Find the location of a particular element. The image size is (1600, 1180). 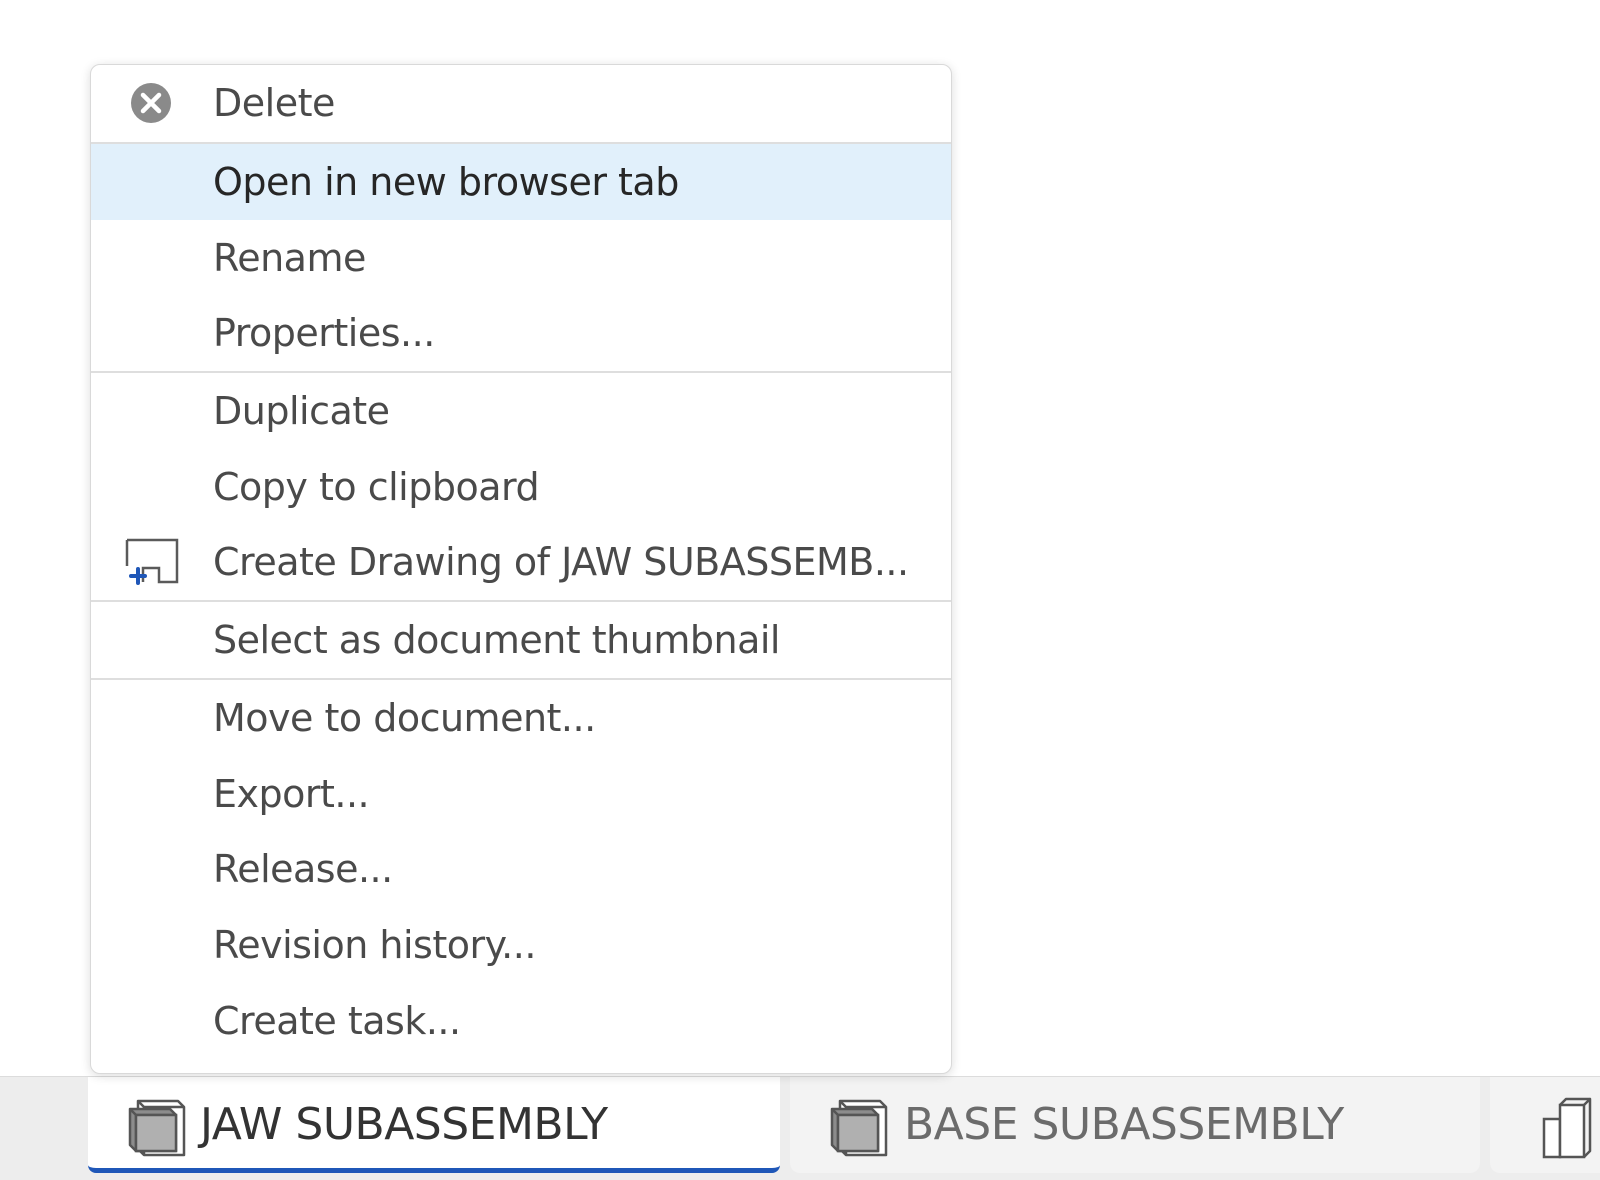

delete-circle-x-icon is located at coordinates (151, 103).